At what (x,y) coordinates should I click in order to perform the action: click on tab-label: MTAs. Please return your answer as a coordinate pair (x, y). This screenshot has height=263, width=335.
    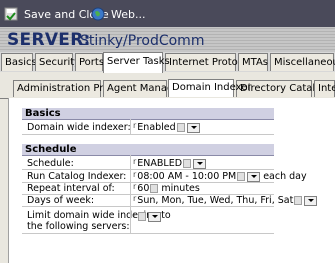
    Looking at the image, I should click on (255, 62).